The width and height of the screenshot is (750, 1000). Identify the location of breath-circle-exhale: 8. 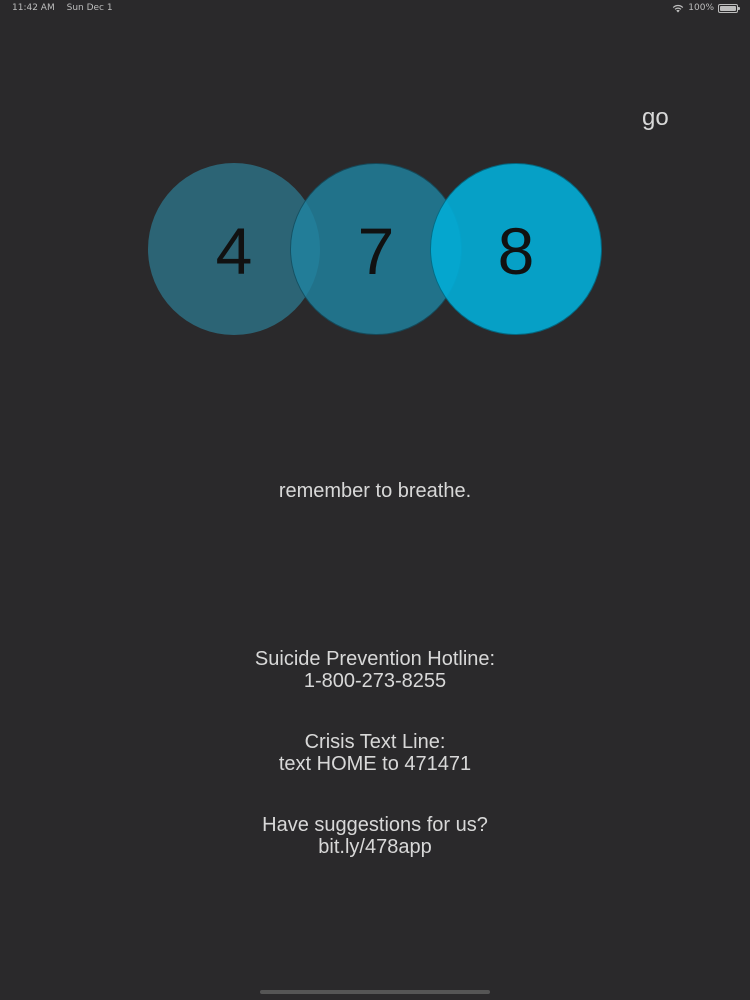
(516, 249).